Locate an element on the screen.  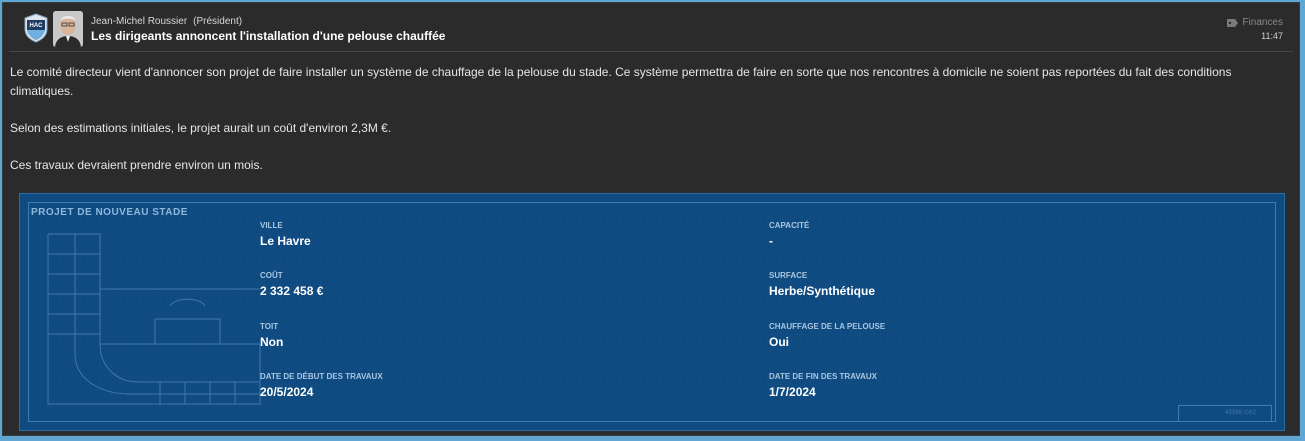
label-pitch-heating: CHAUFFAGE DE LA PELOUSE is located at coordinates (827, 326).